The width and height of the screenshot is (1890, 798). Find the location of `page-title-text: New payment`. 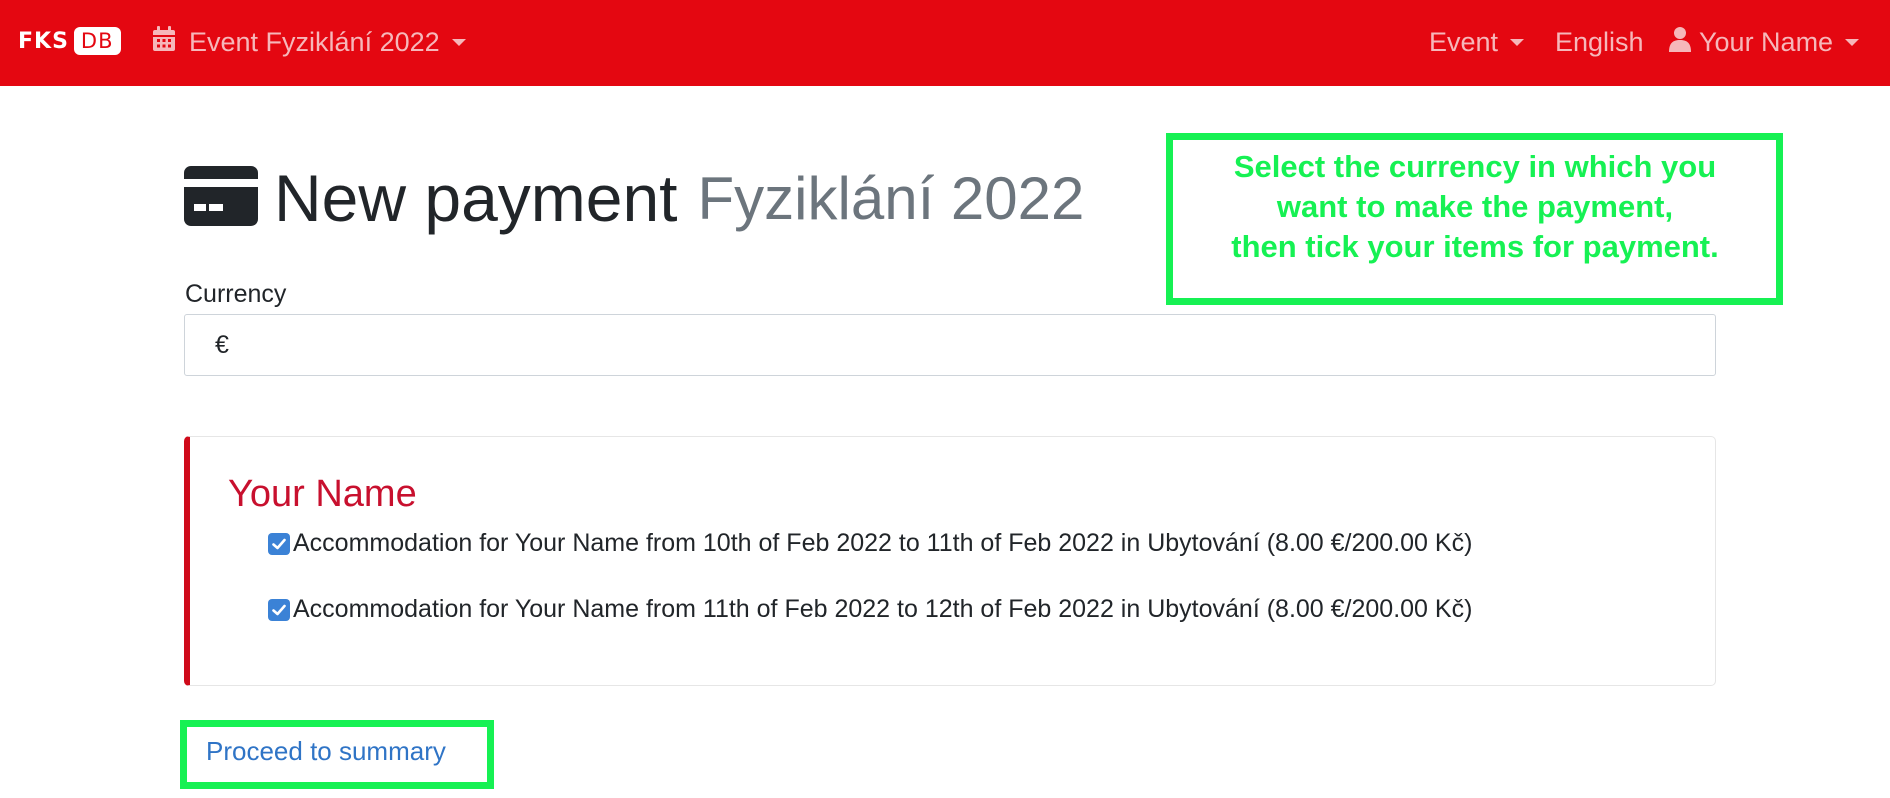

page-title-text: New payment is located at coordinates (476, 198).